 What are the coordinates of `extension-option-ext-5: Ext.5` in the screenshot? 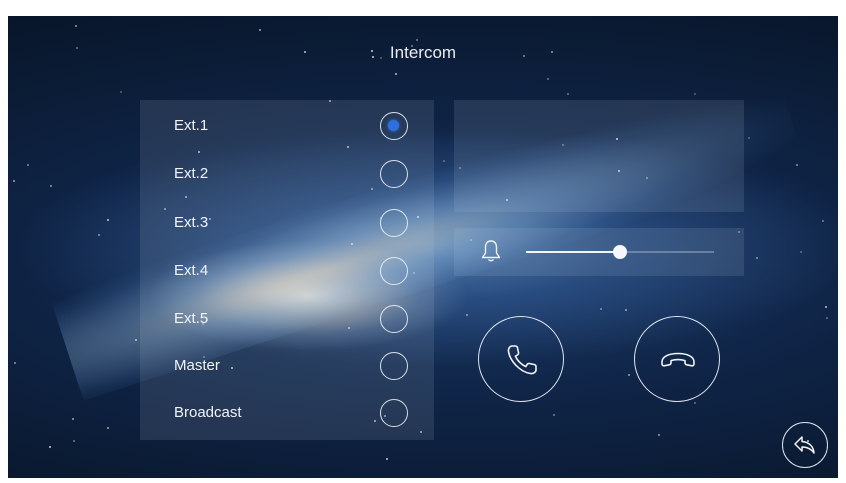 It's located at (287, 319).